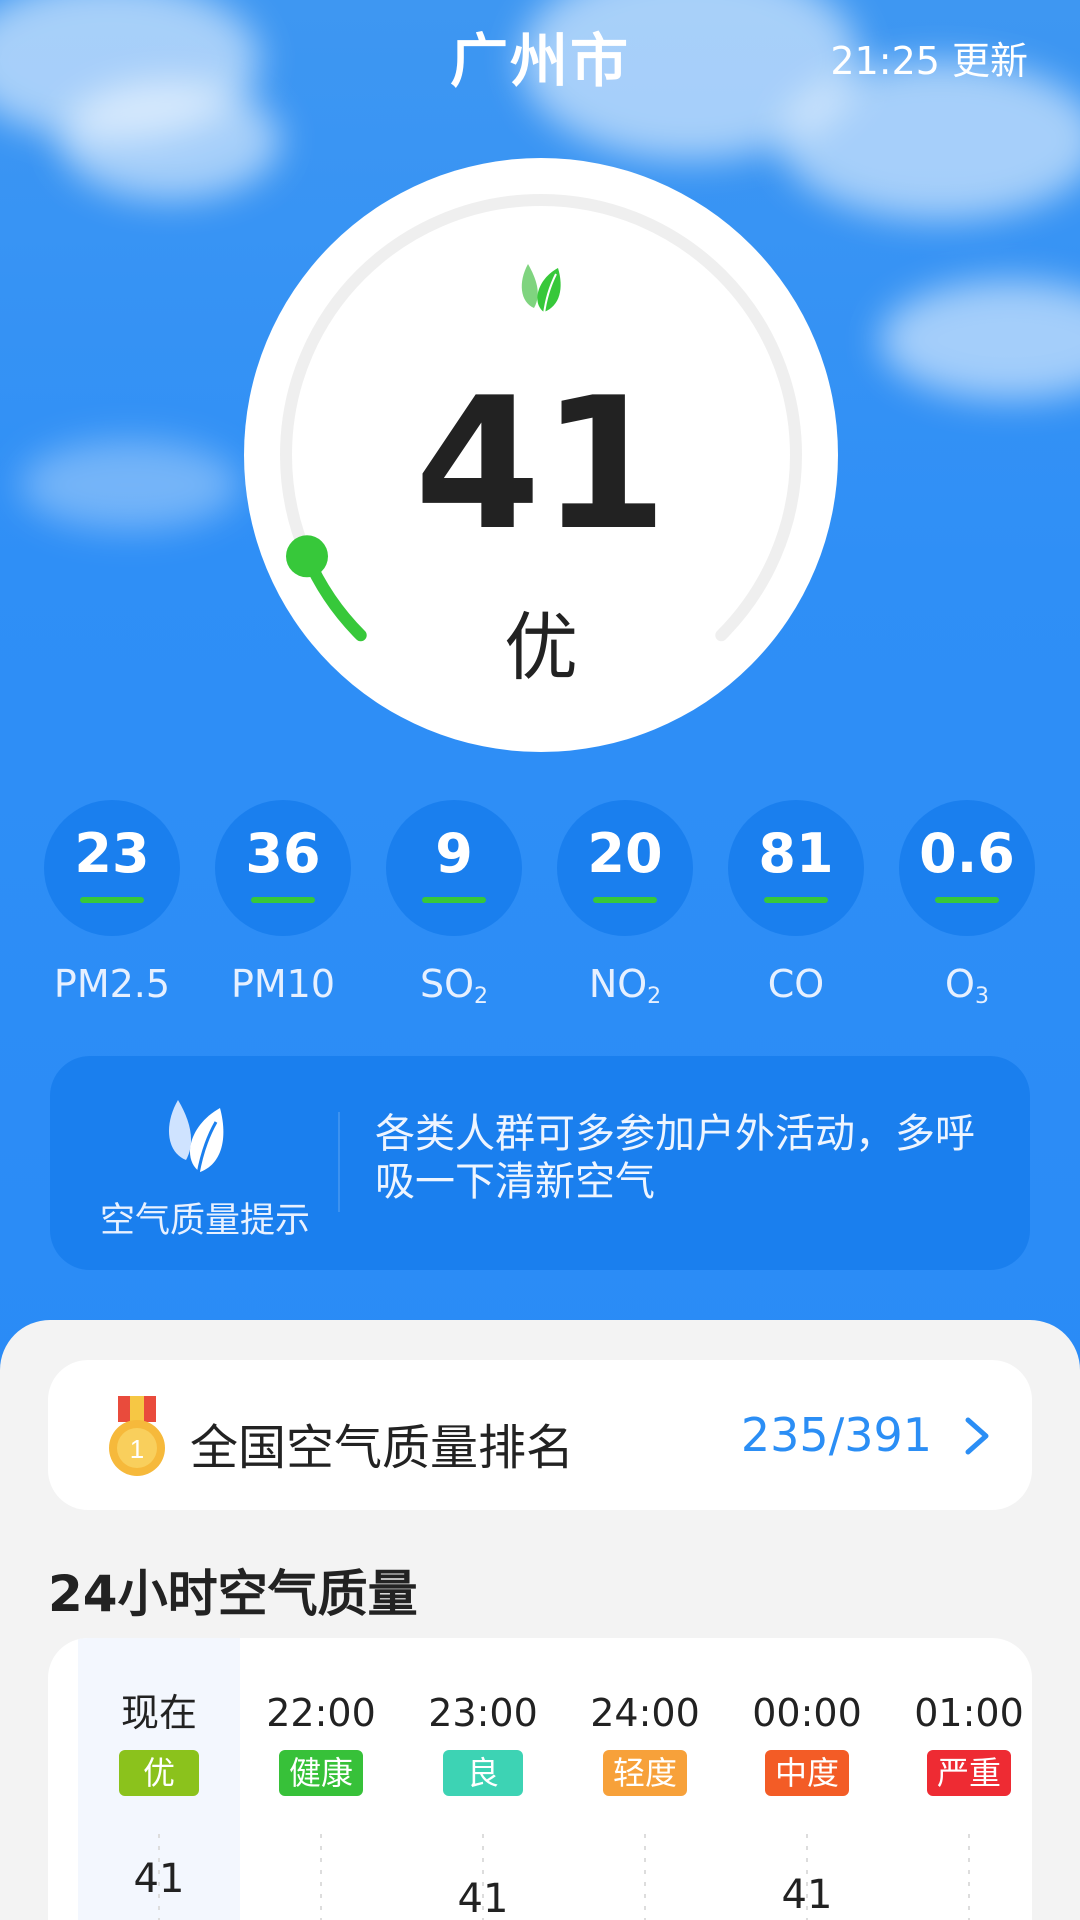 This screenshot has width=1080, height=1920. Describe the element at coordinates (339, 1162) in the screenshot. I see `divider` at that location.